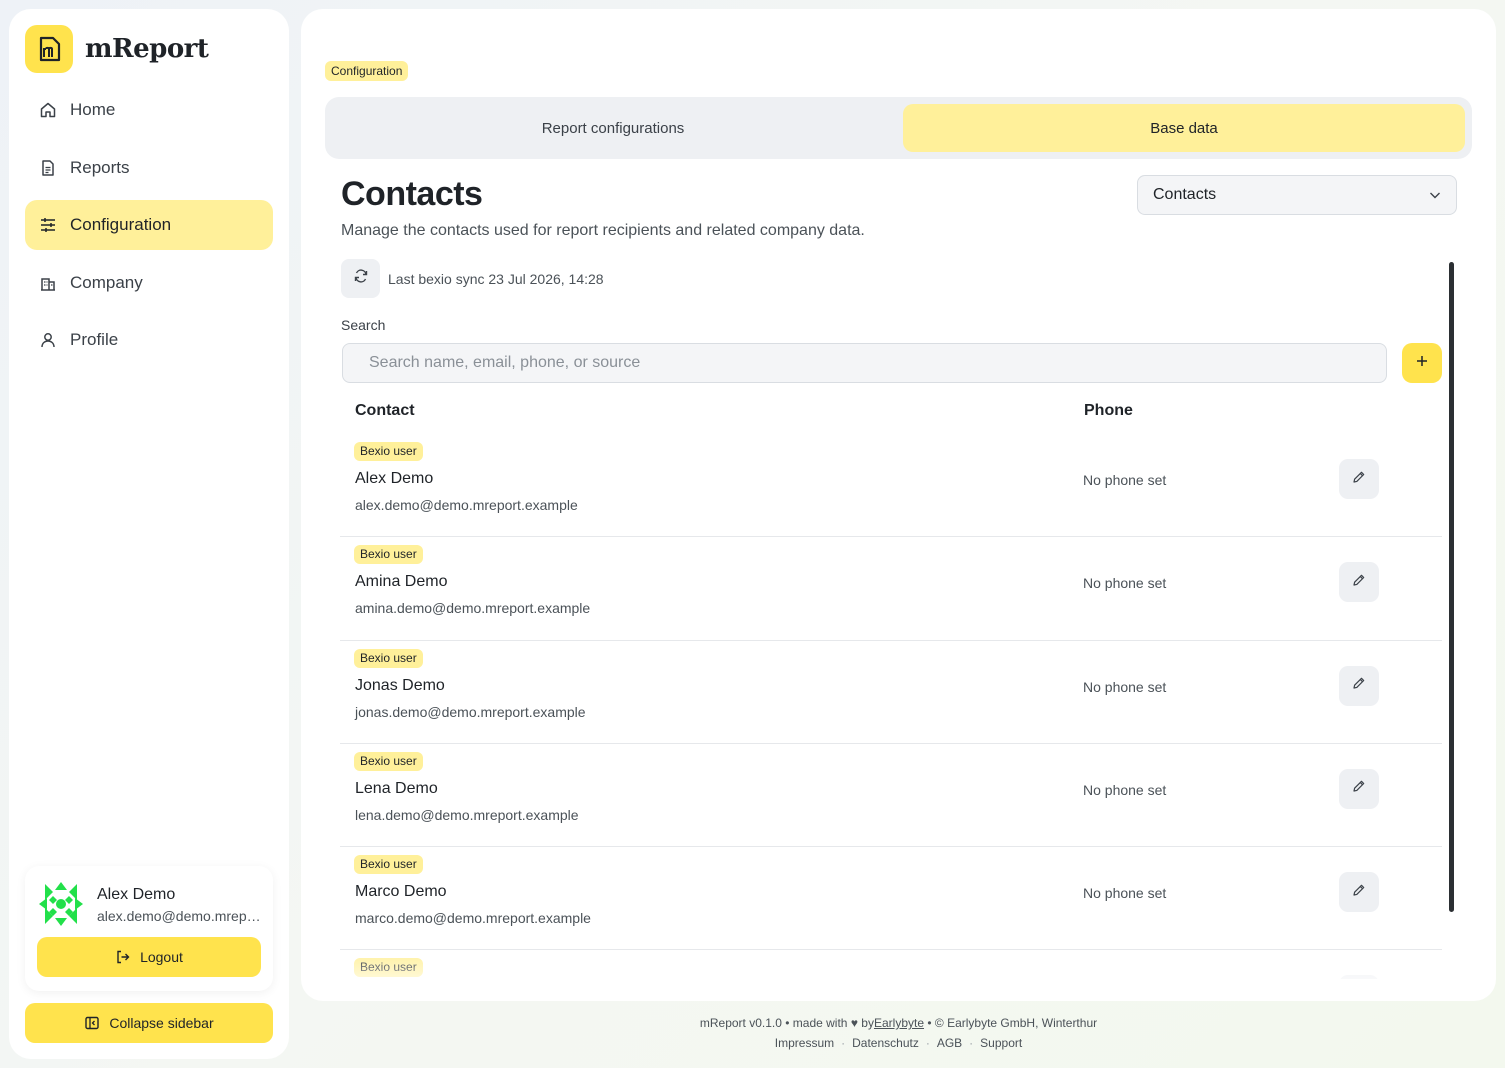 Image resolution: width=1505 pixels, height=1068 pixels. Describe the element at coordinates (1451, 587) in the screenshot. I see `scrollbar` at that location.